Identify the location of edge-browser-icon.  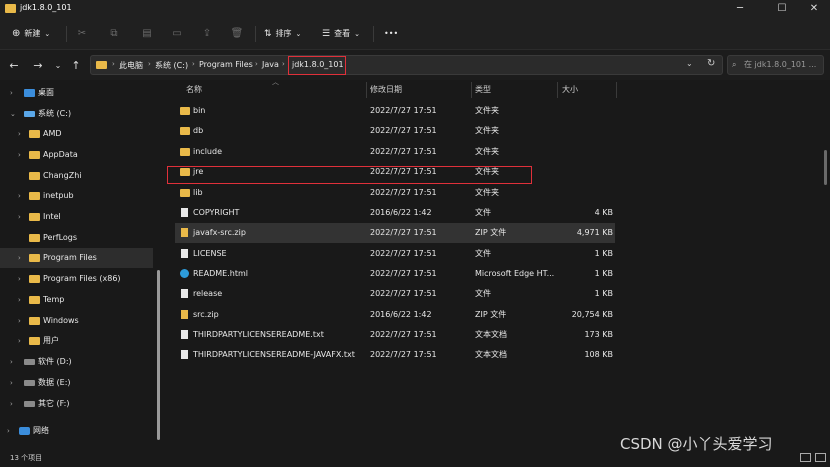
(184, 273).